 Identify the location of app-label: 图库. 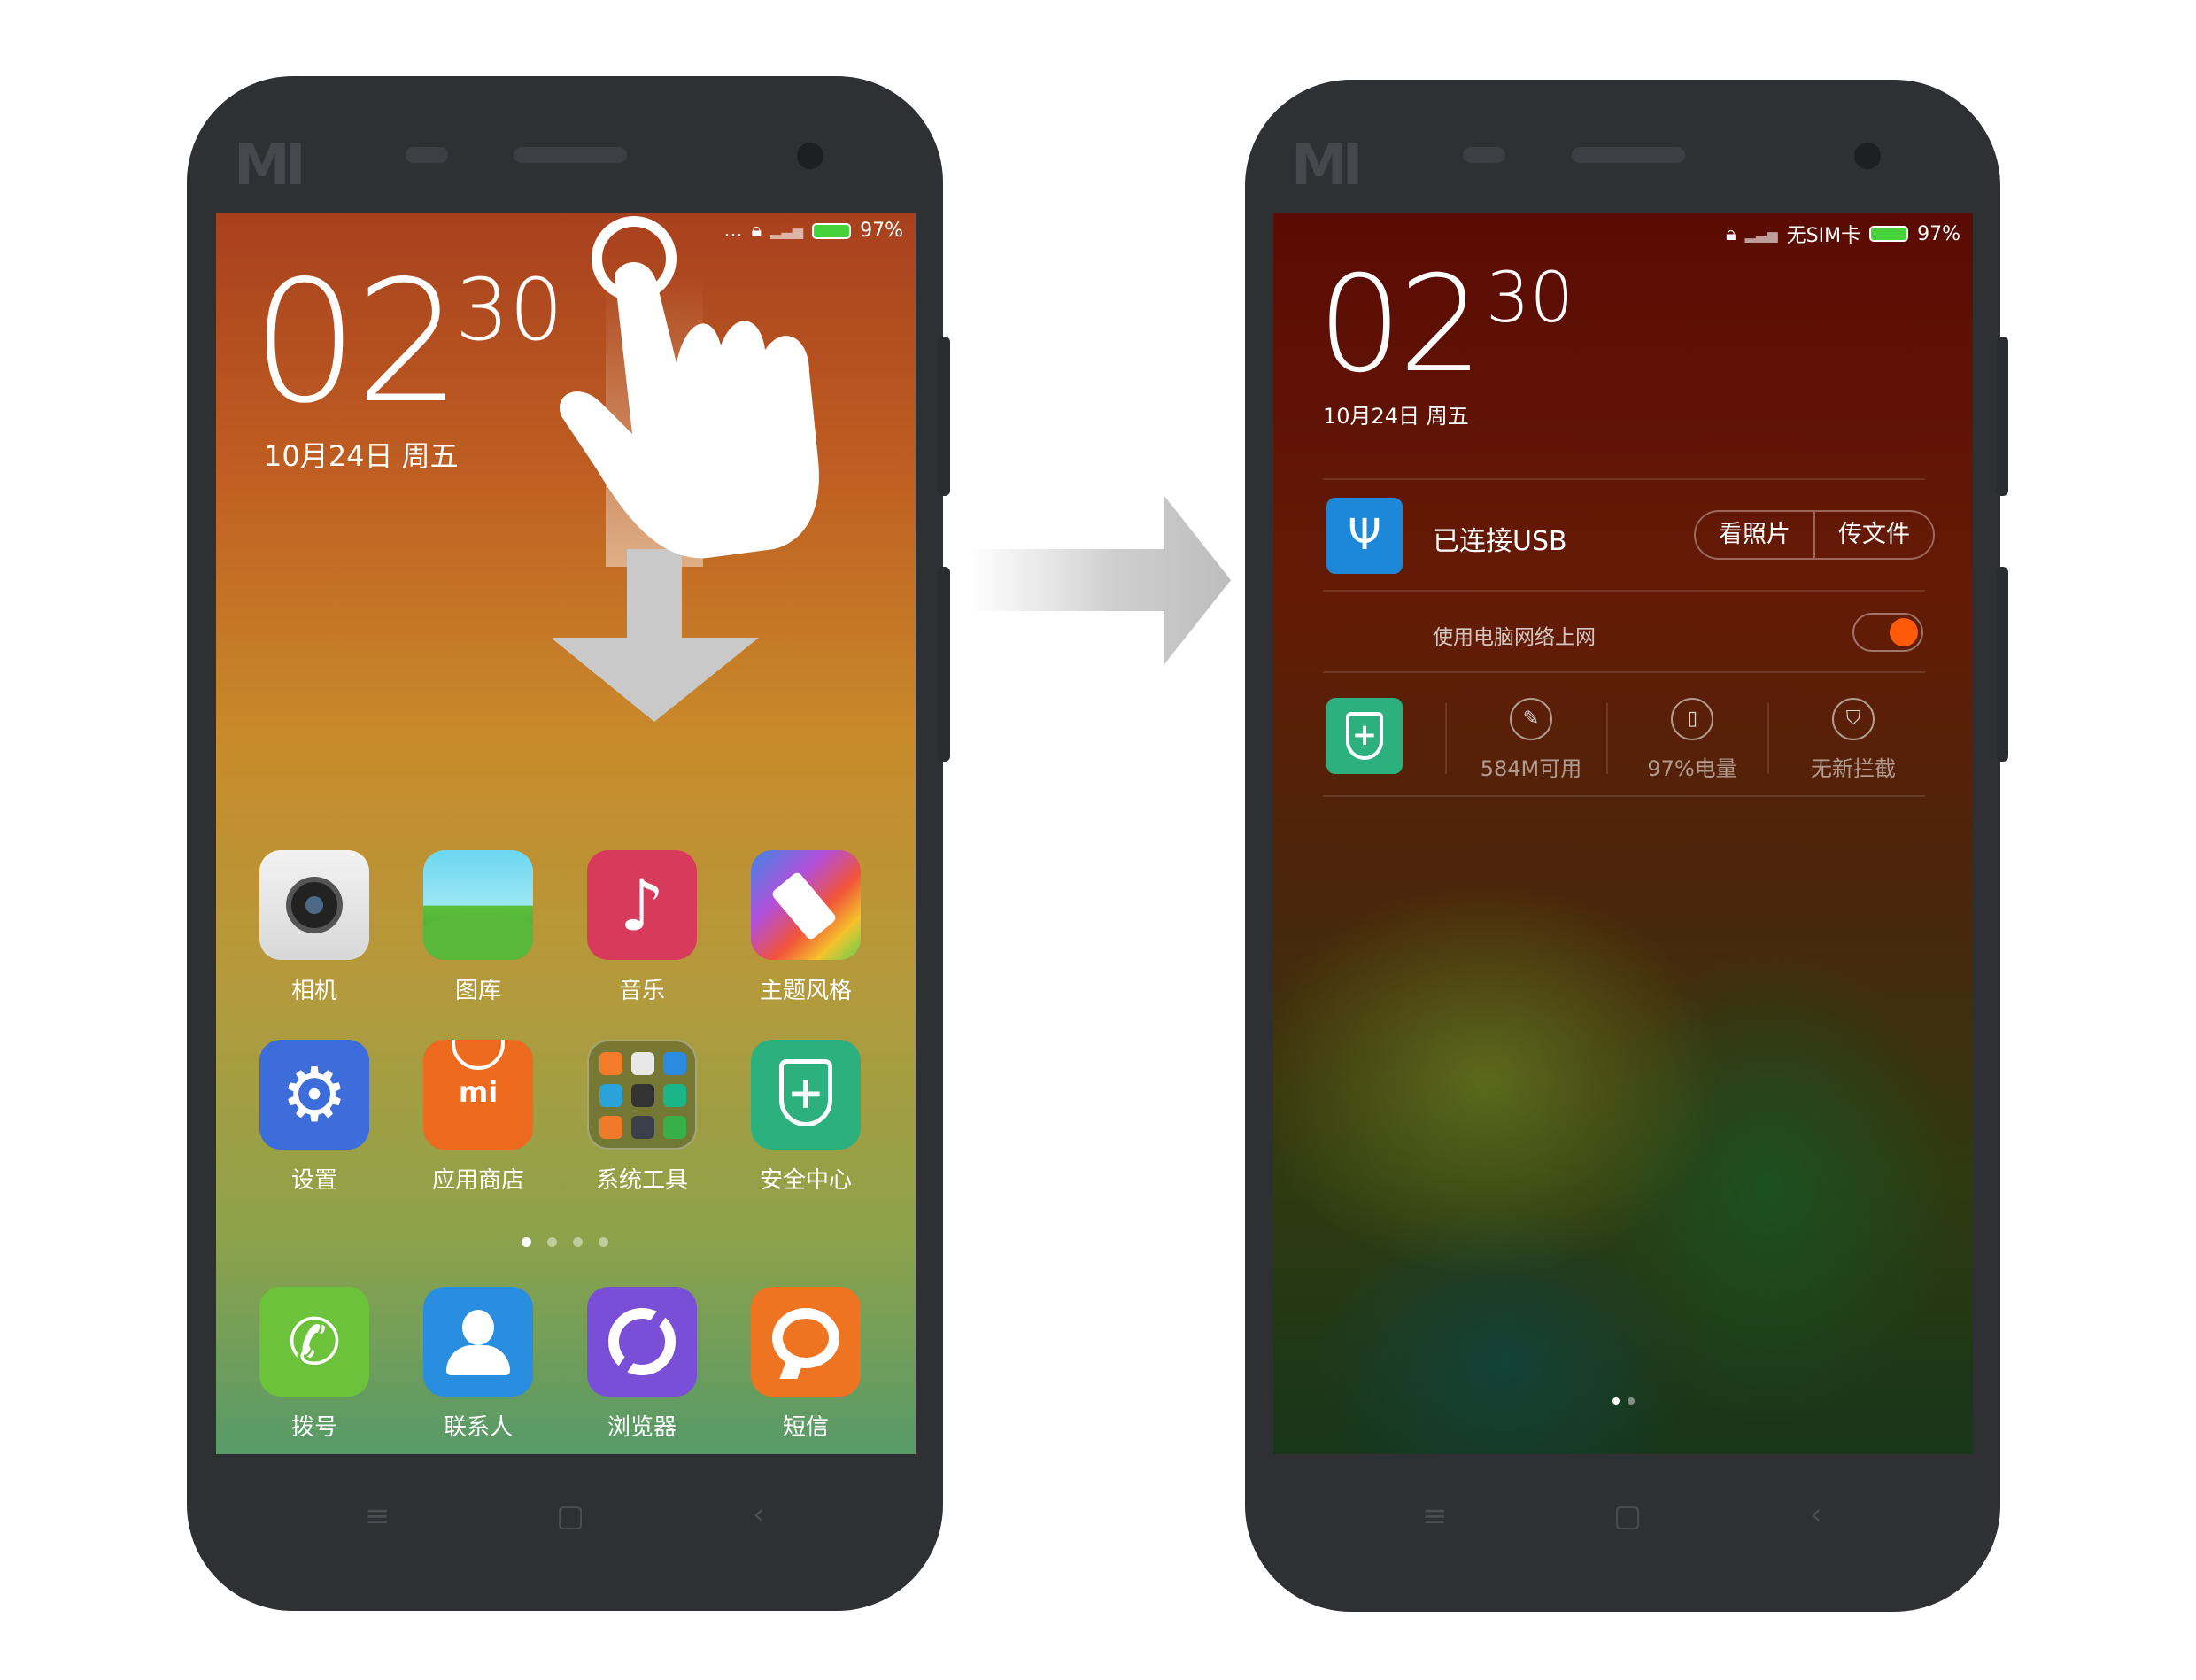
(477, 991).